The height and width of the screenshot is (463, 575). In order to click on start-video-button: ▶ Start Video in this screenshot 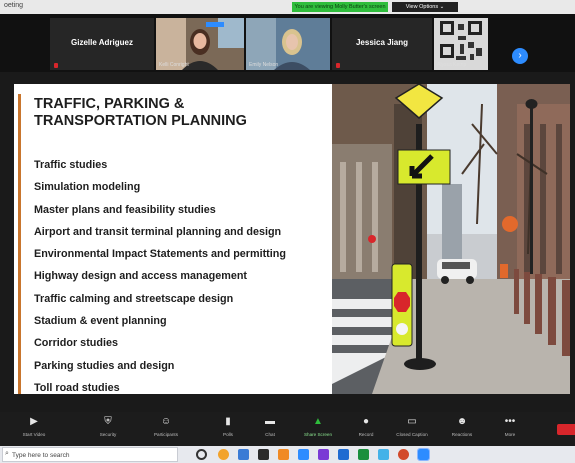, I will do `click(34, 426)`.